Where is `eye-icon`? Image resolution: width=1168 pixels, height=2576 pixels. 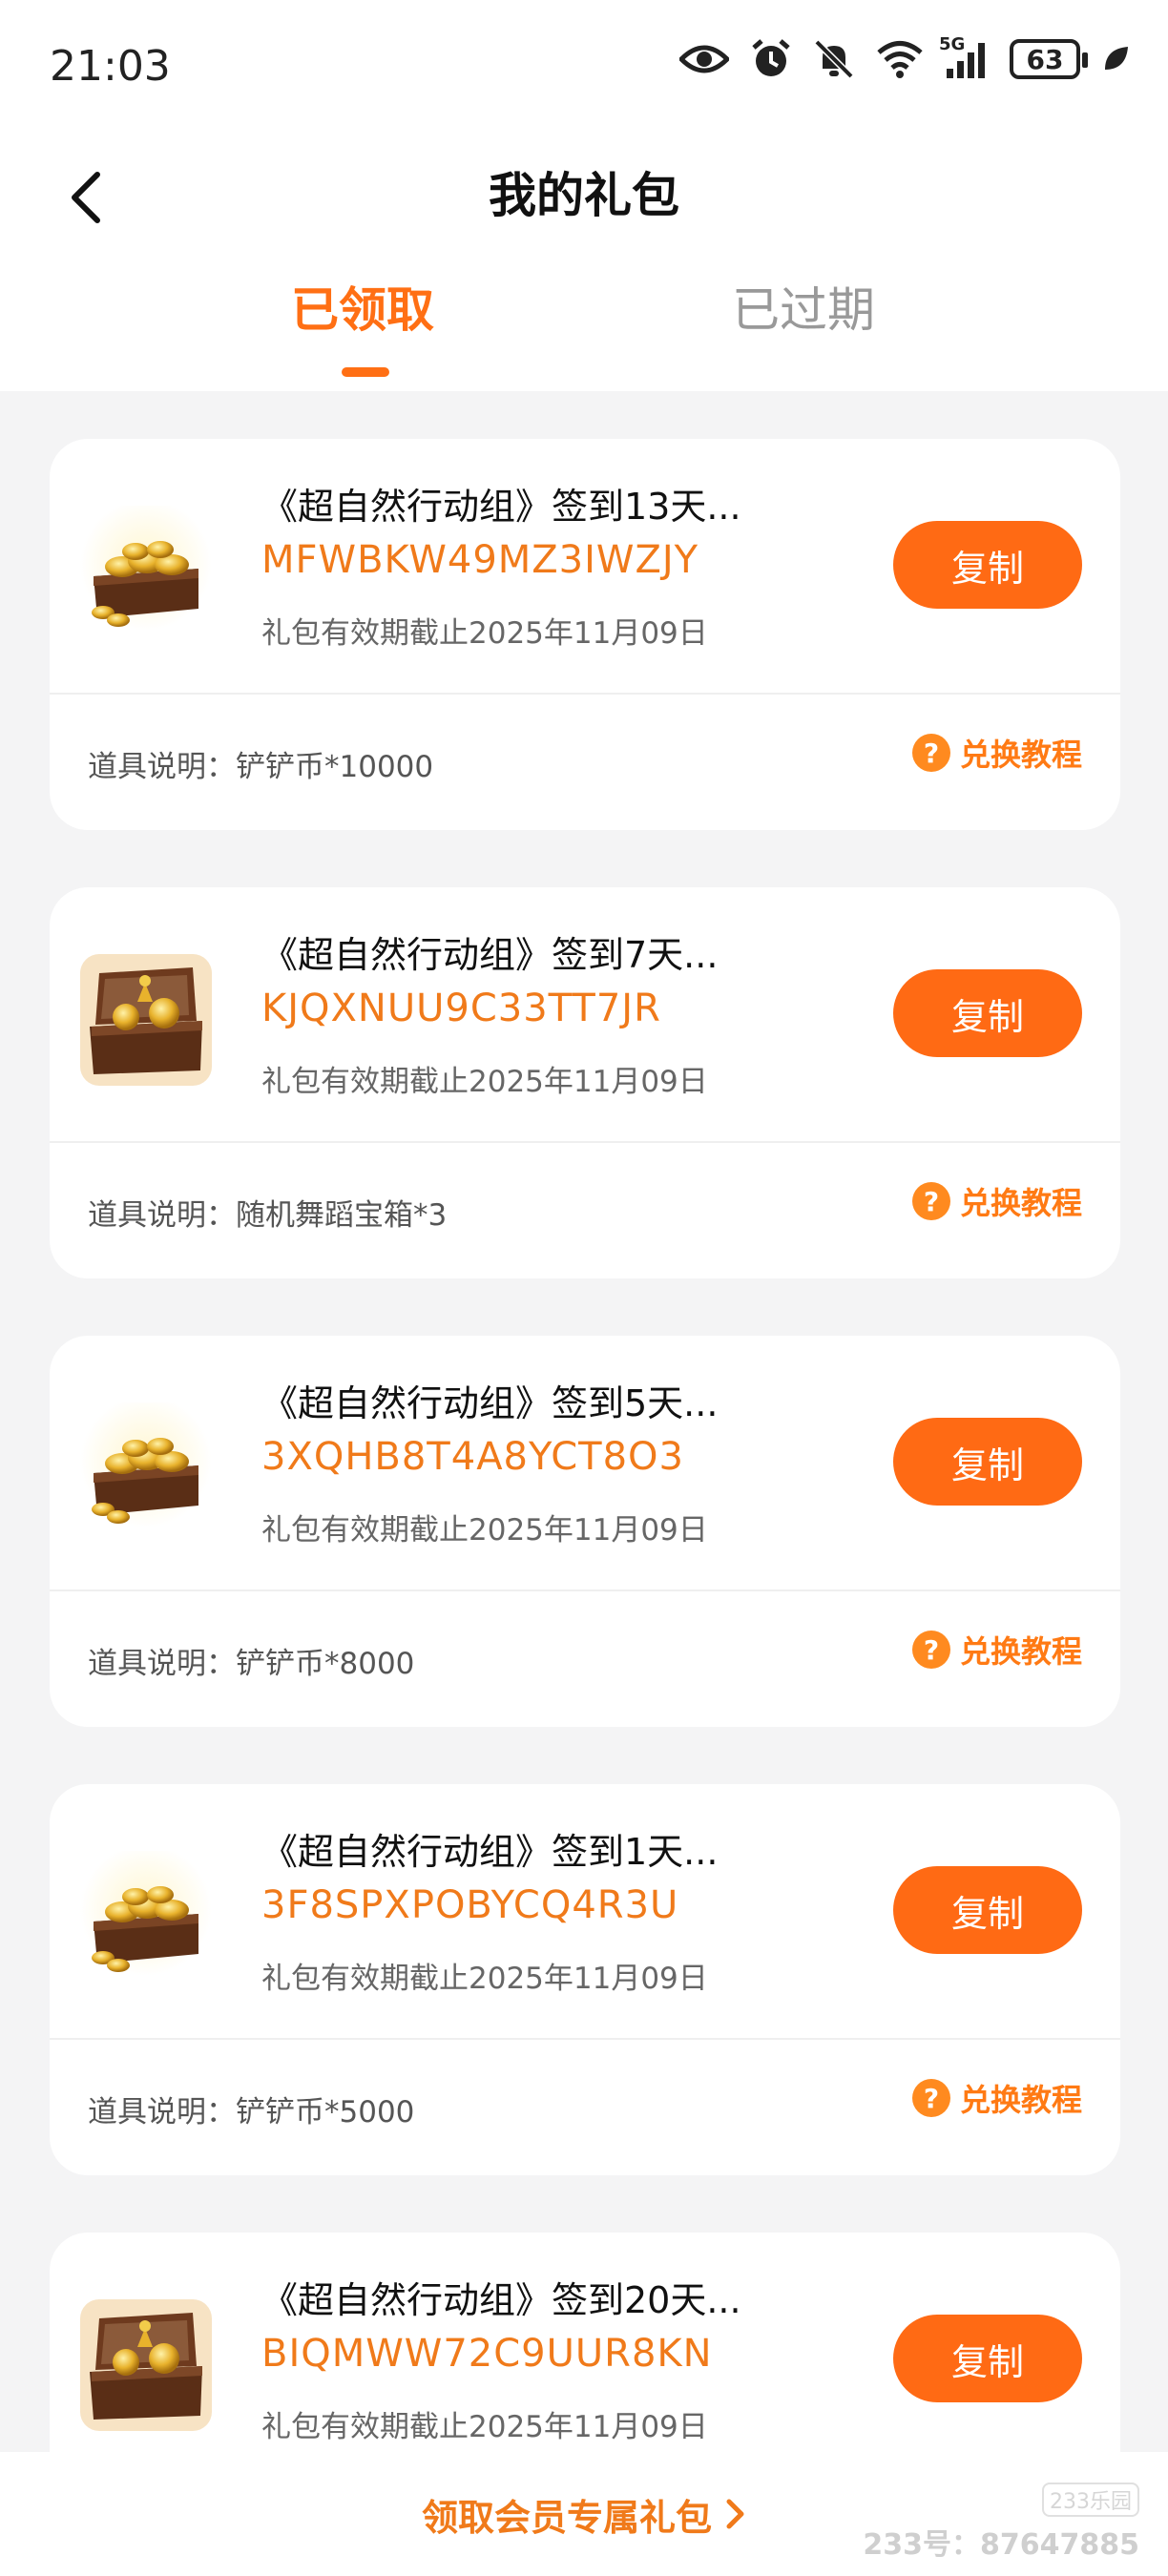
eye-icon is located at coordinates (704, 59).